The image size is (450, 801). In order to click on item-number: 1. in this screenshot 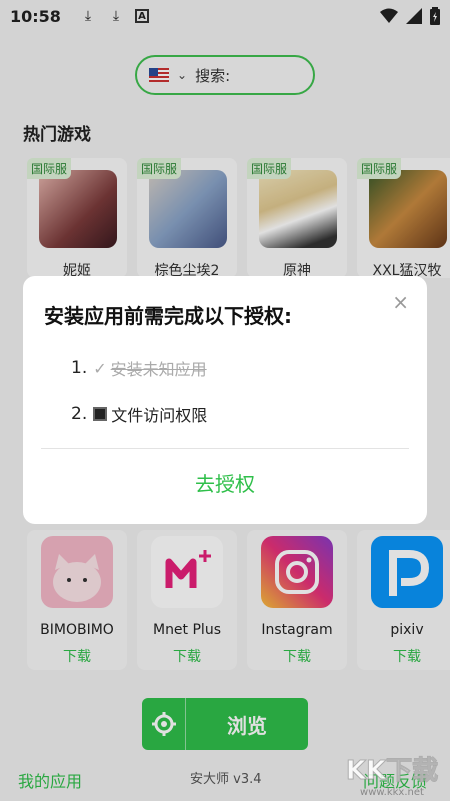, I will do `click(79, 368)`.